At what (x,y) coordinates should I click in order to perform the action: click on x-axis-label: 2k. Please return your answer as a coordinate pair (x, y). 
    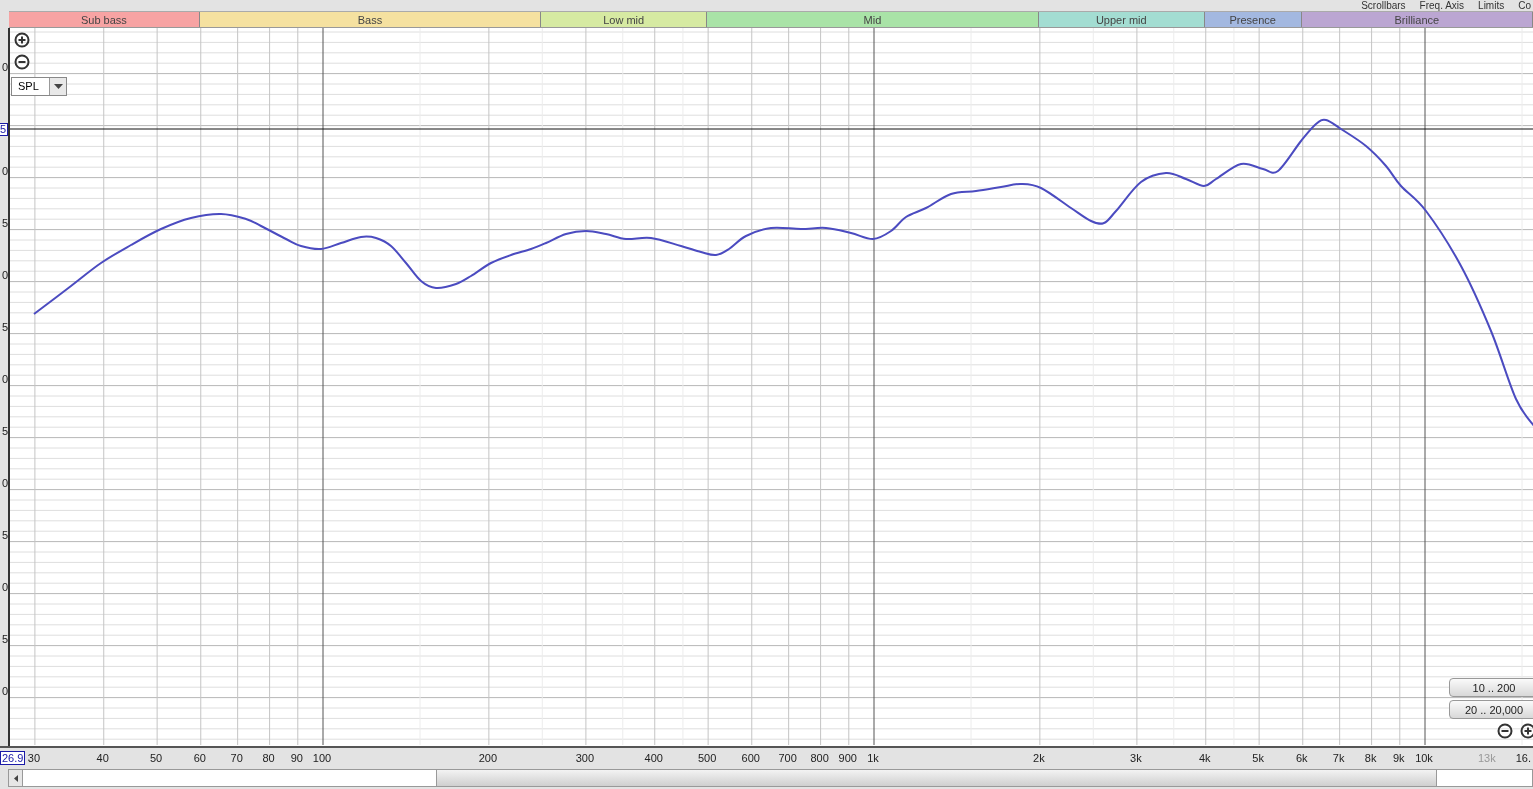
    Looking at the image, I should click on (1039, 758).